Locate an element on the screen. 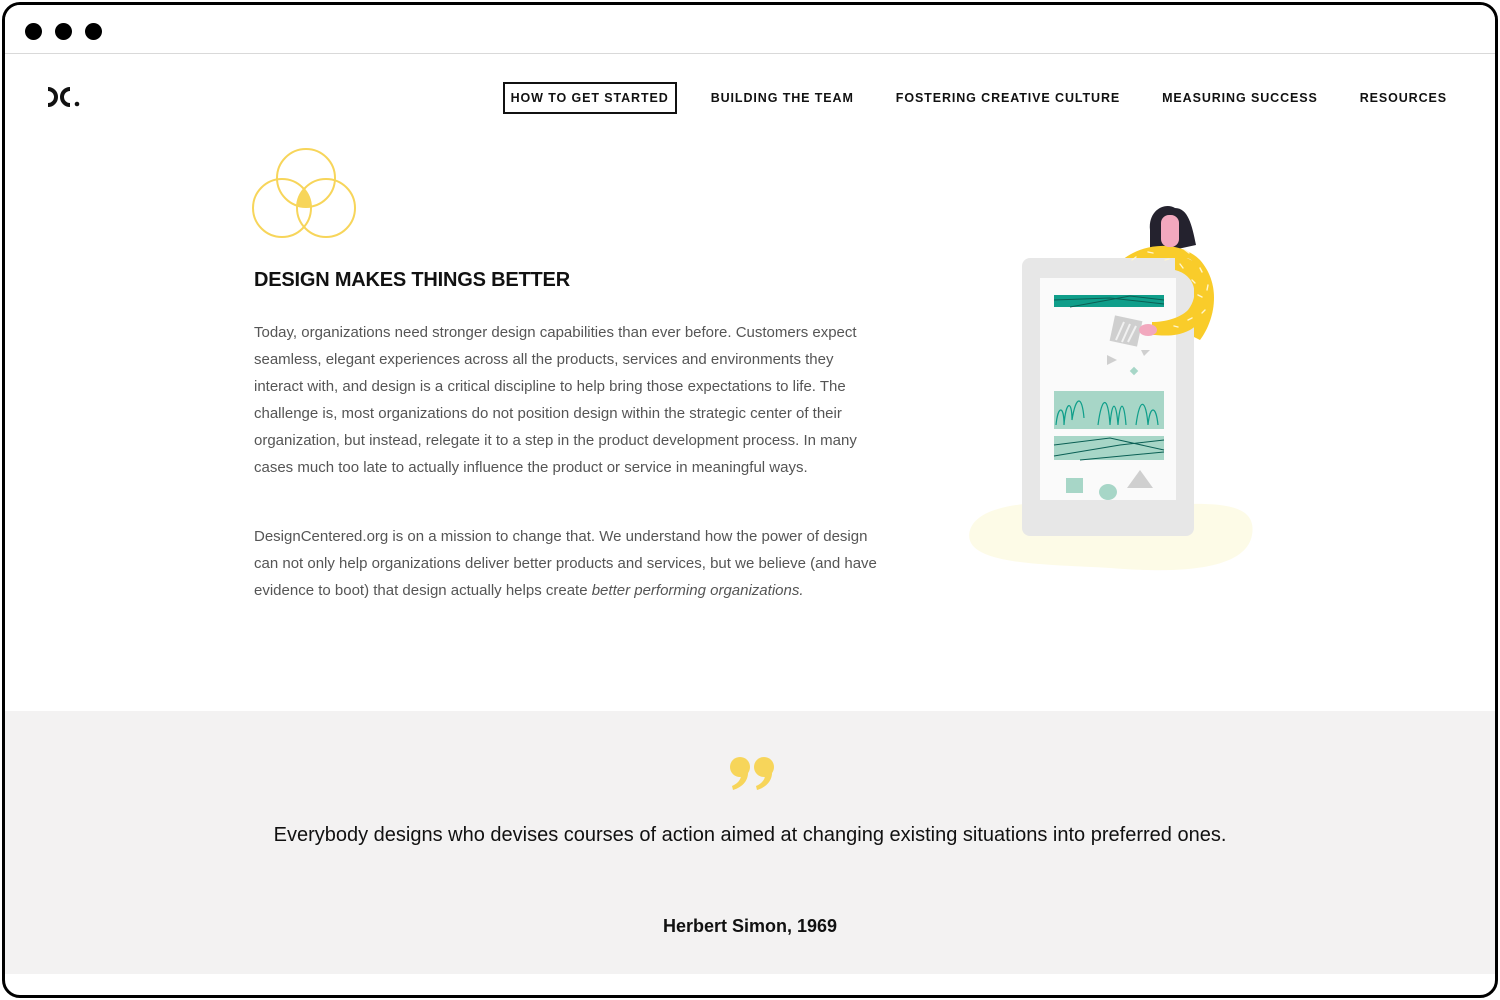 Image resolution: width=1500 pixels, height=1000 pixels. section-heading: DESIGN MAKES THINGS BETTER is located at coordinates (412, 280).